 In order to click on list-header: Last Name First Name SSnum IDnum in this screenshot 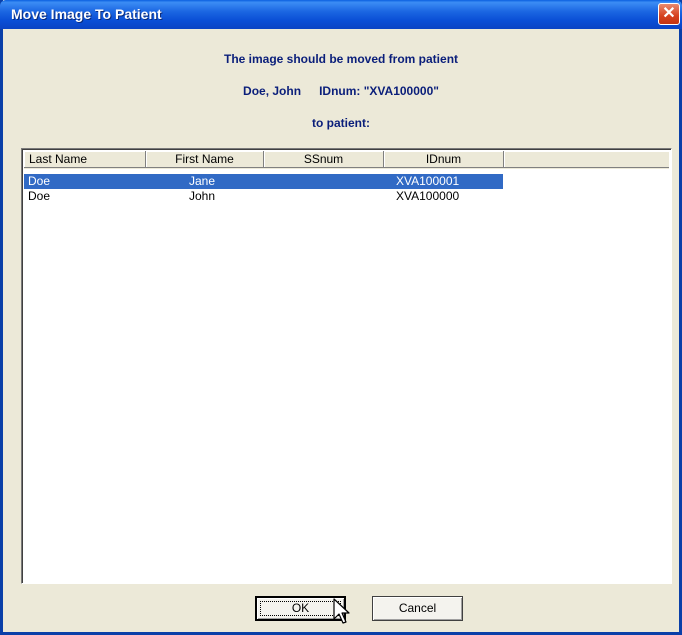, I will do `click(346, 160)`.